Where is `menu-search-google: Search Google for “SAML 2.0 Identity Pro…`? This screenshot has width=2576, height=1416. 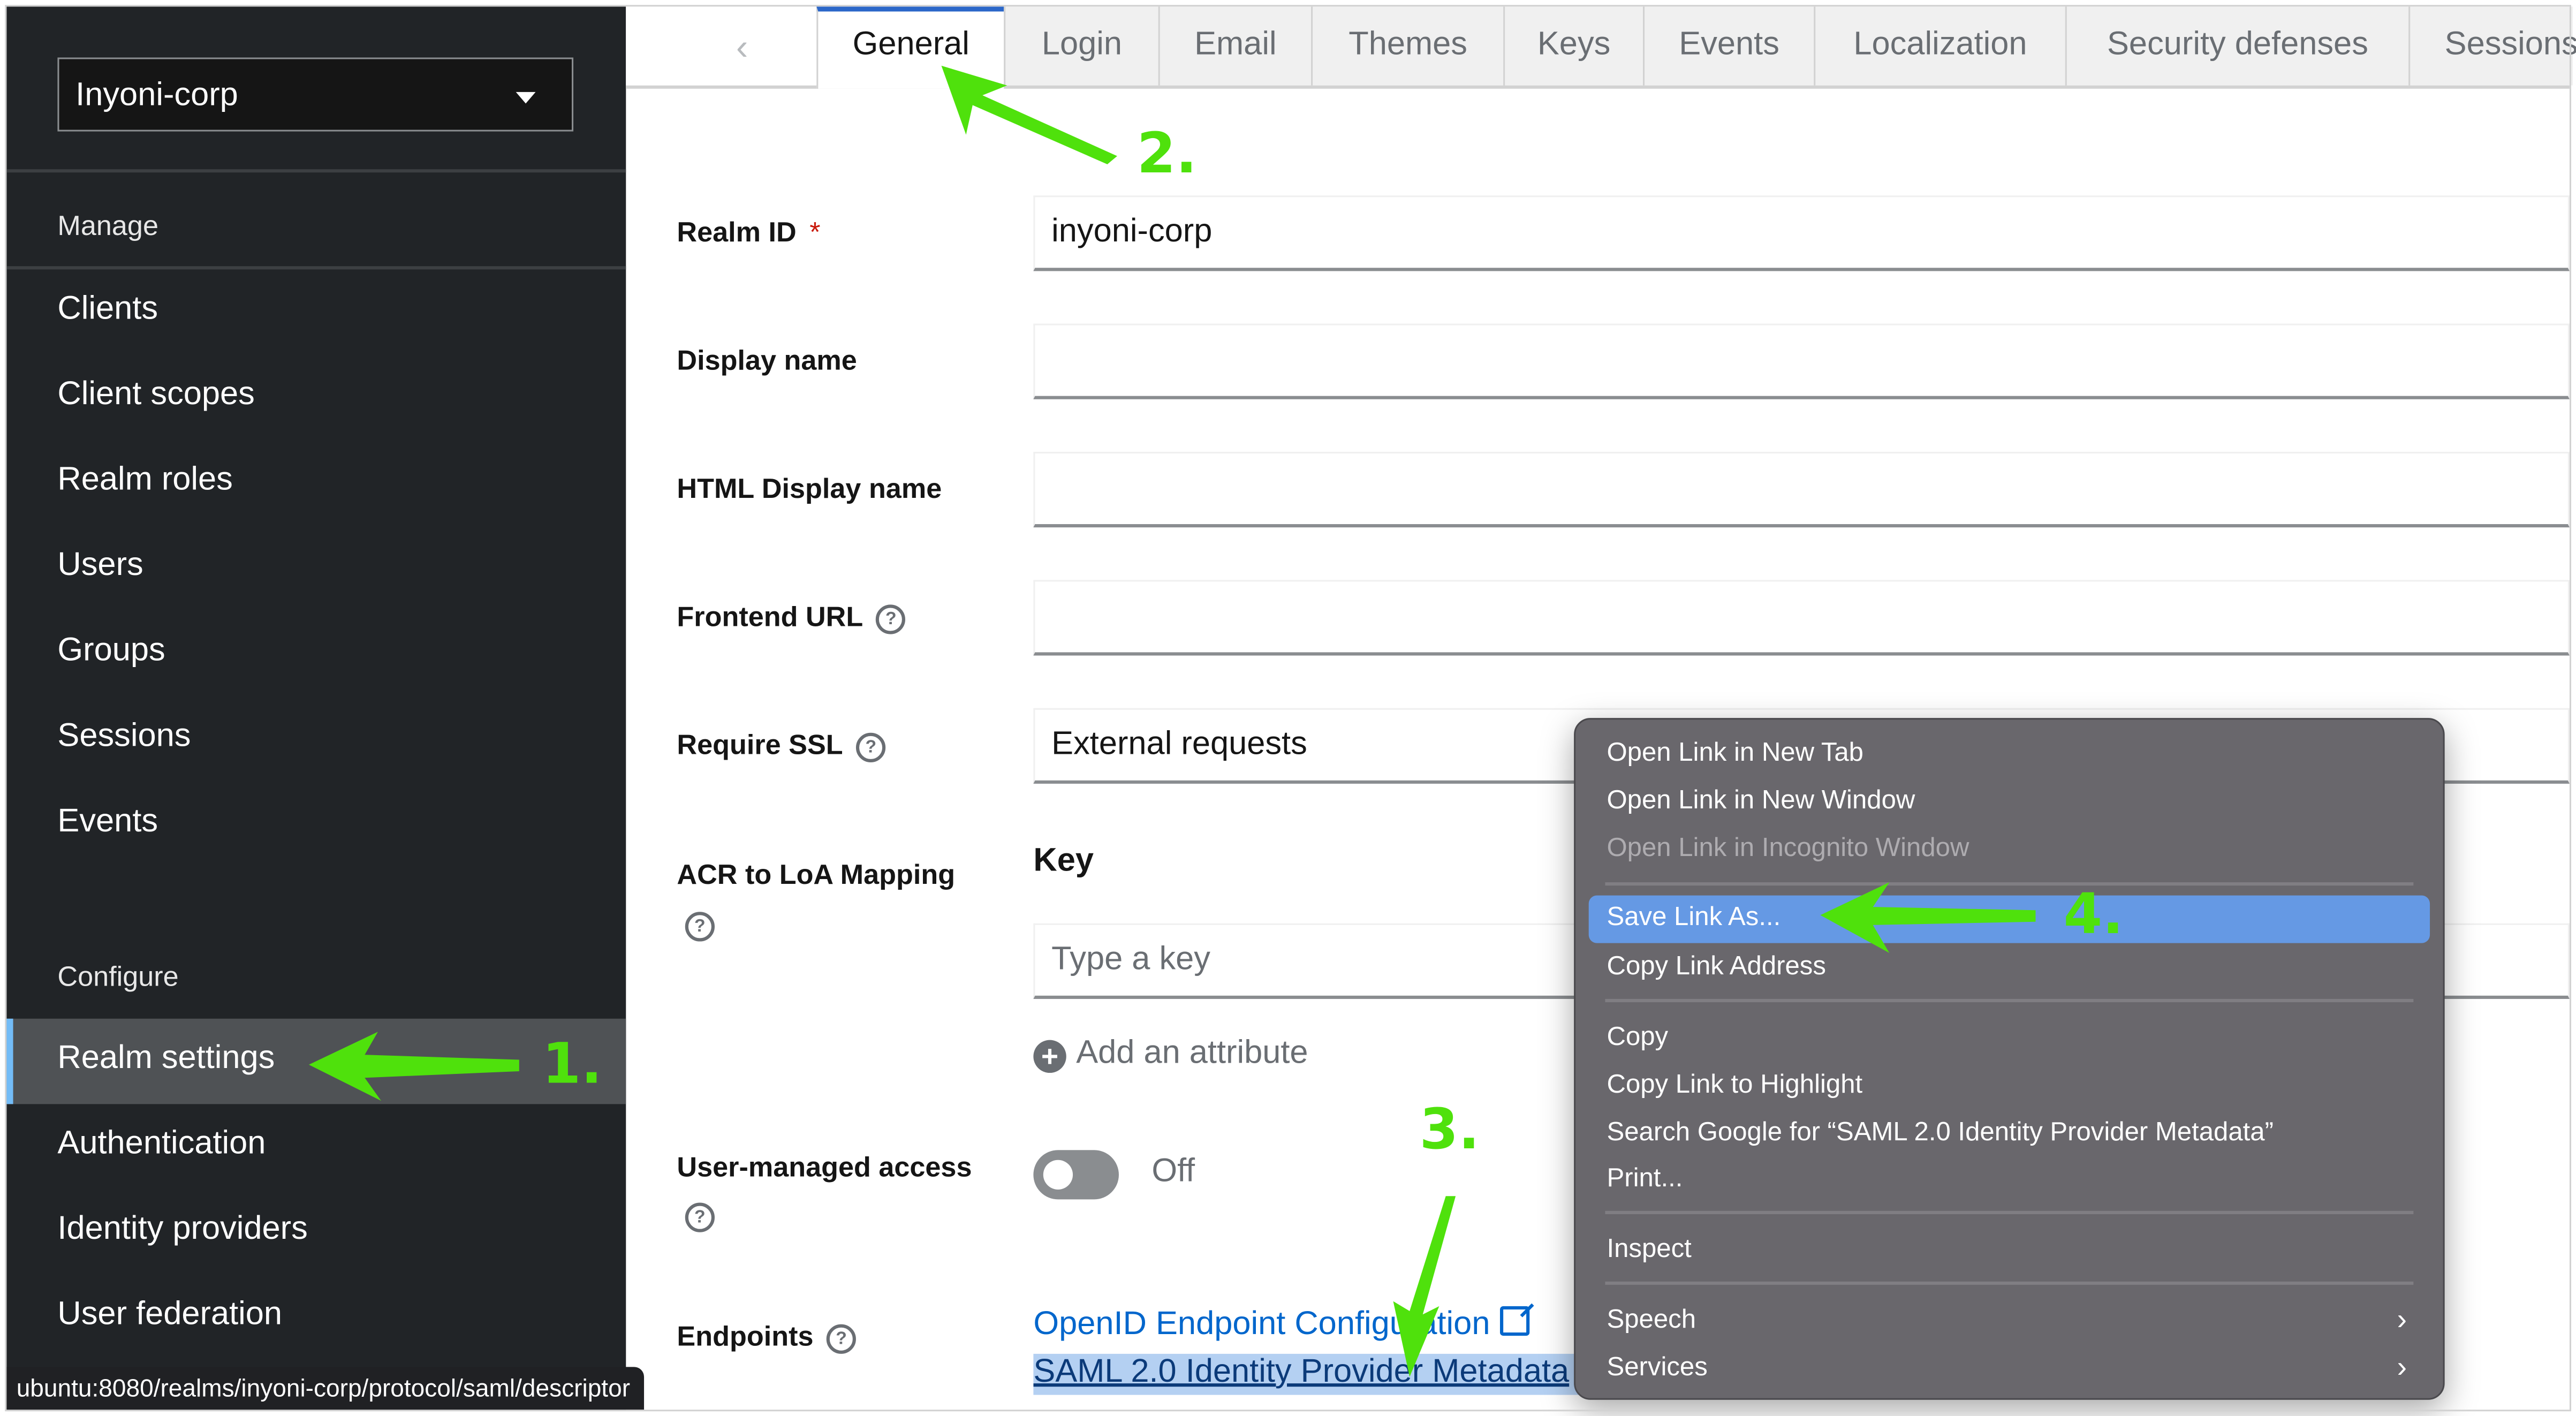
menu-search-google: Search Google for “SAML 2.0 Identity Pro… is located at coordinates (2009, 1134).